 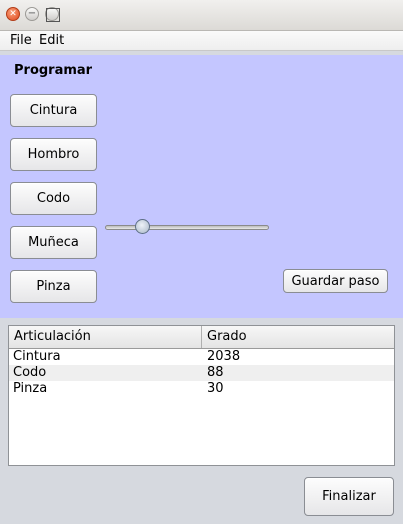 I want to click on pinza-button-label: Pinza, so click(x=53, y=286).